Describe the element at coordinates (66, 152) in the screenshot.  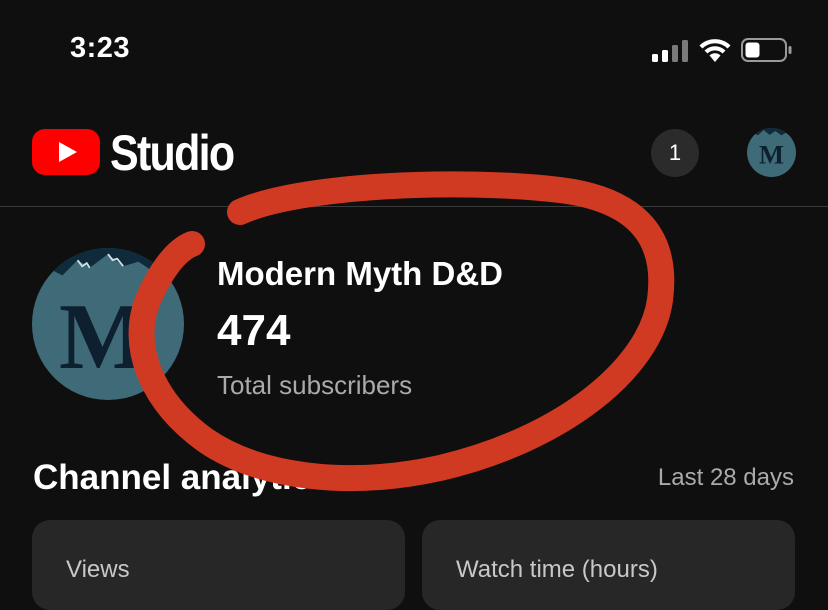
I see `youtube-logo-icon` at that location.